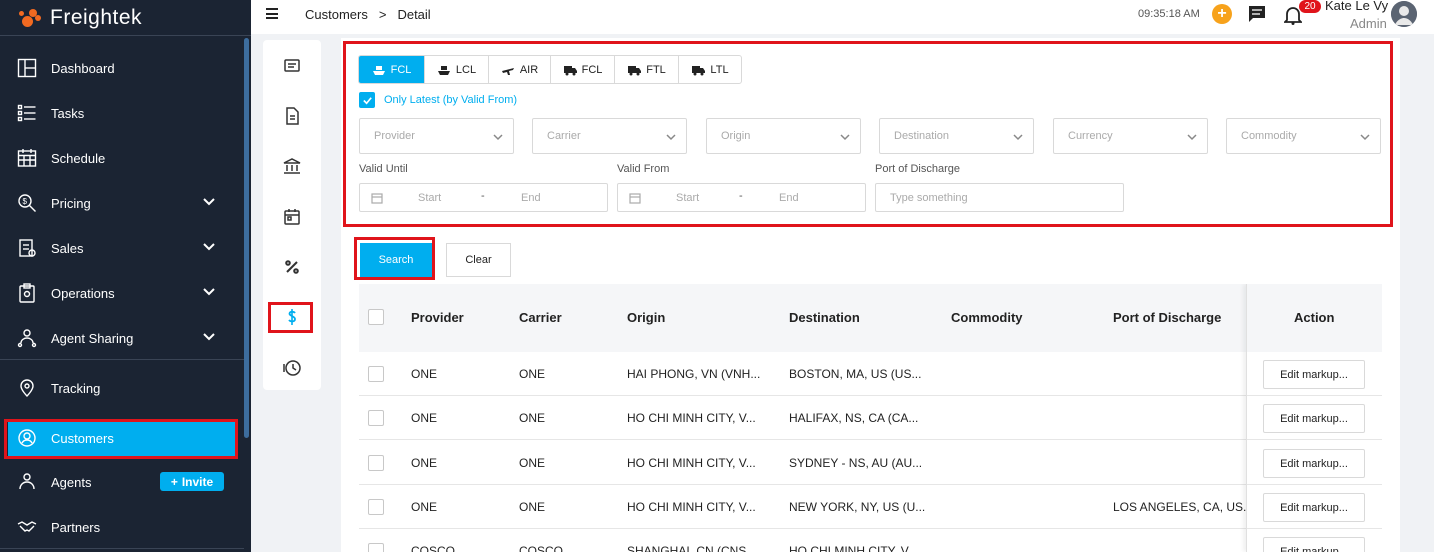 Image resolution: width=1434 pixels, height=552 pixels. Describe the element at coordinates (367, 100) in the screenshot. I see `only-latest-checkbox` at that location.